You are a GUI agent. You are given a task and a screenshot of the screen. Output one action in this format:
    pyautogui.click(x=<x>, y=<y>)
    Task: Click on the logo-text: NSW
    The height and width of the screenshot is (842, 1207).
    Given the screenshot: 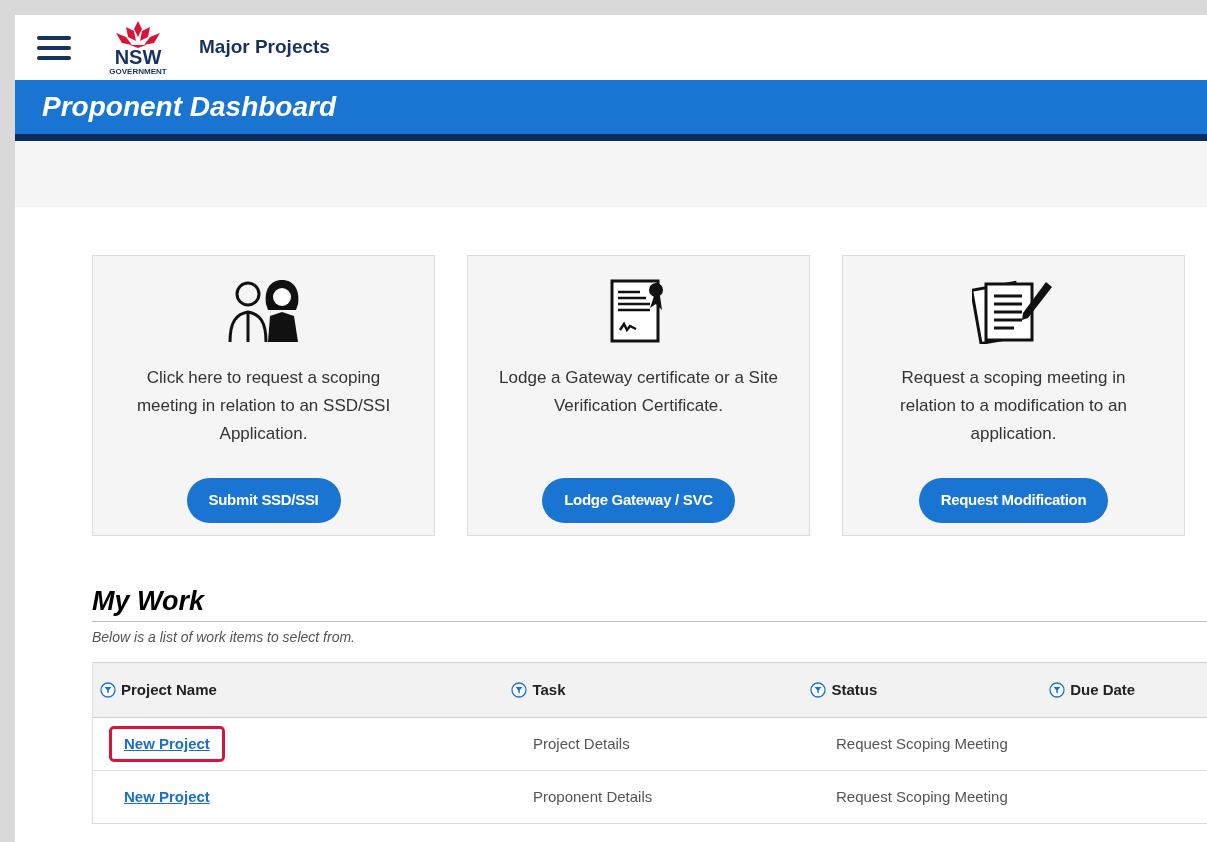 What is the action you would take?
    pyautogui.click(x=138, y=57)
    